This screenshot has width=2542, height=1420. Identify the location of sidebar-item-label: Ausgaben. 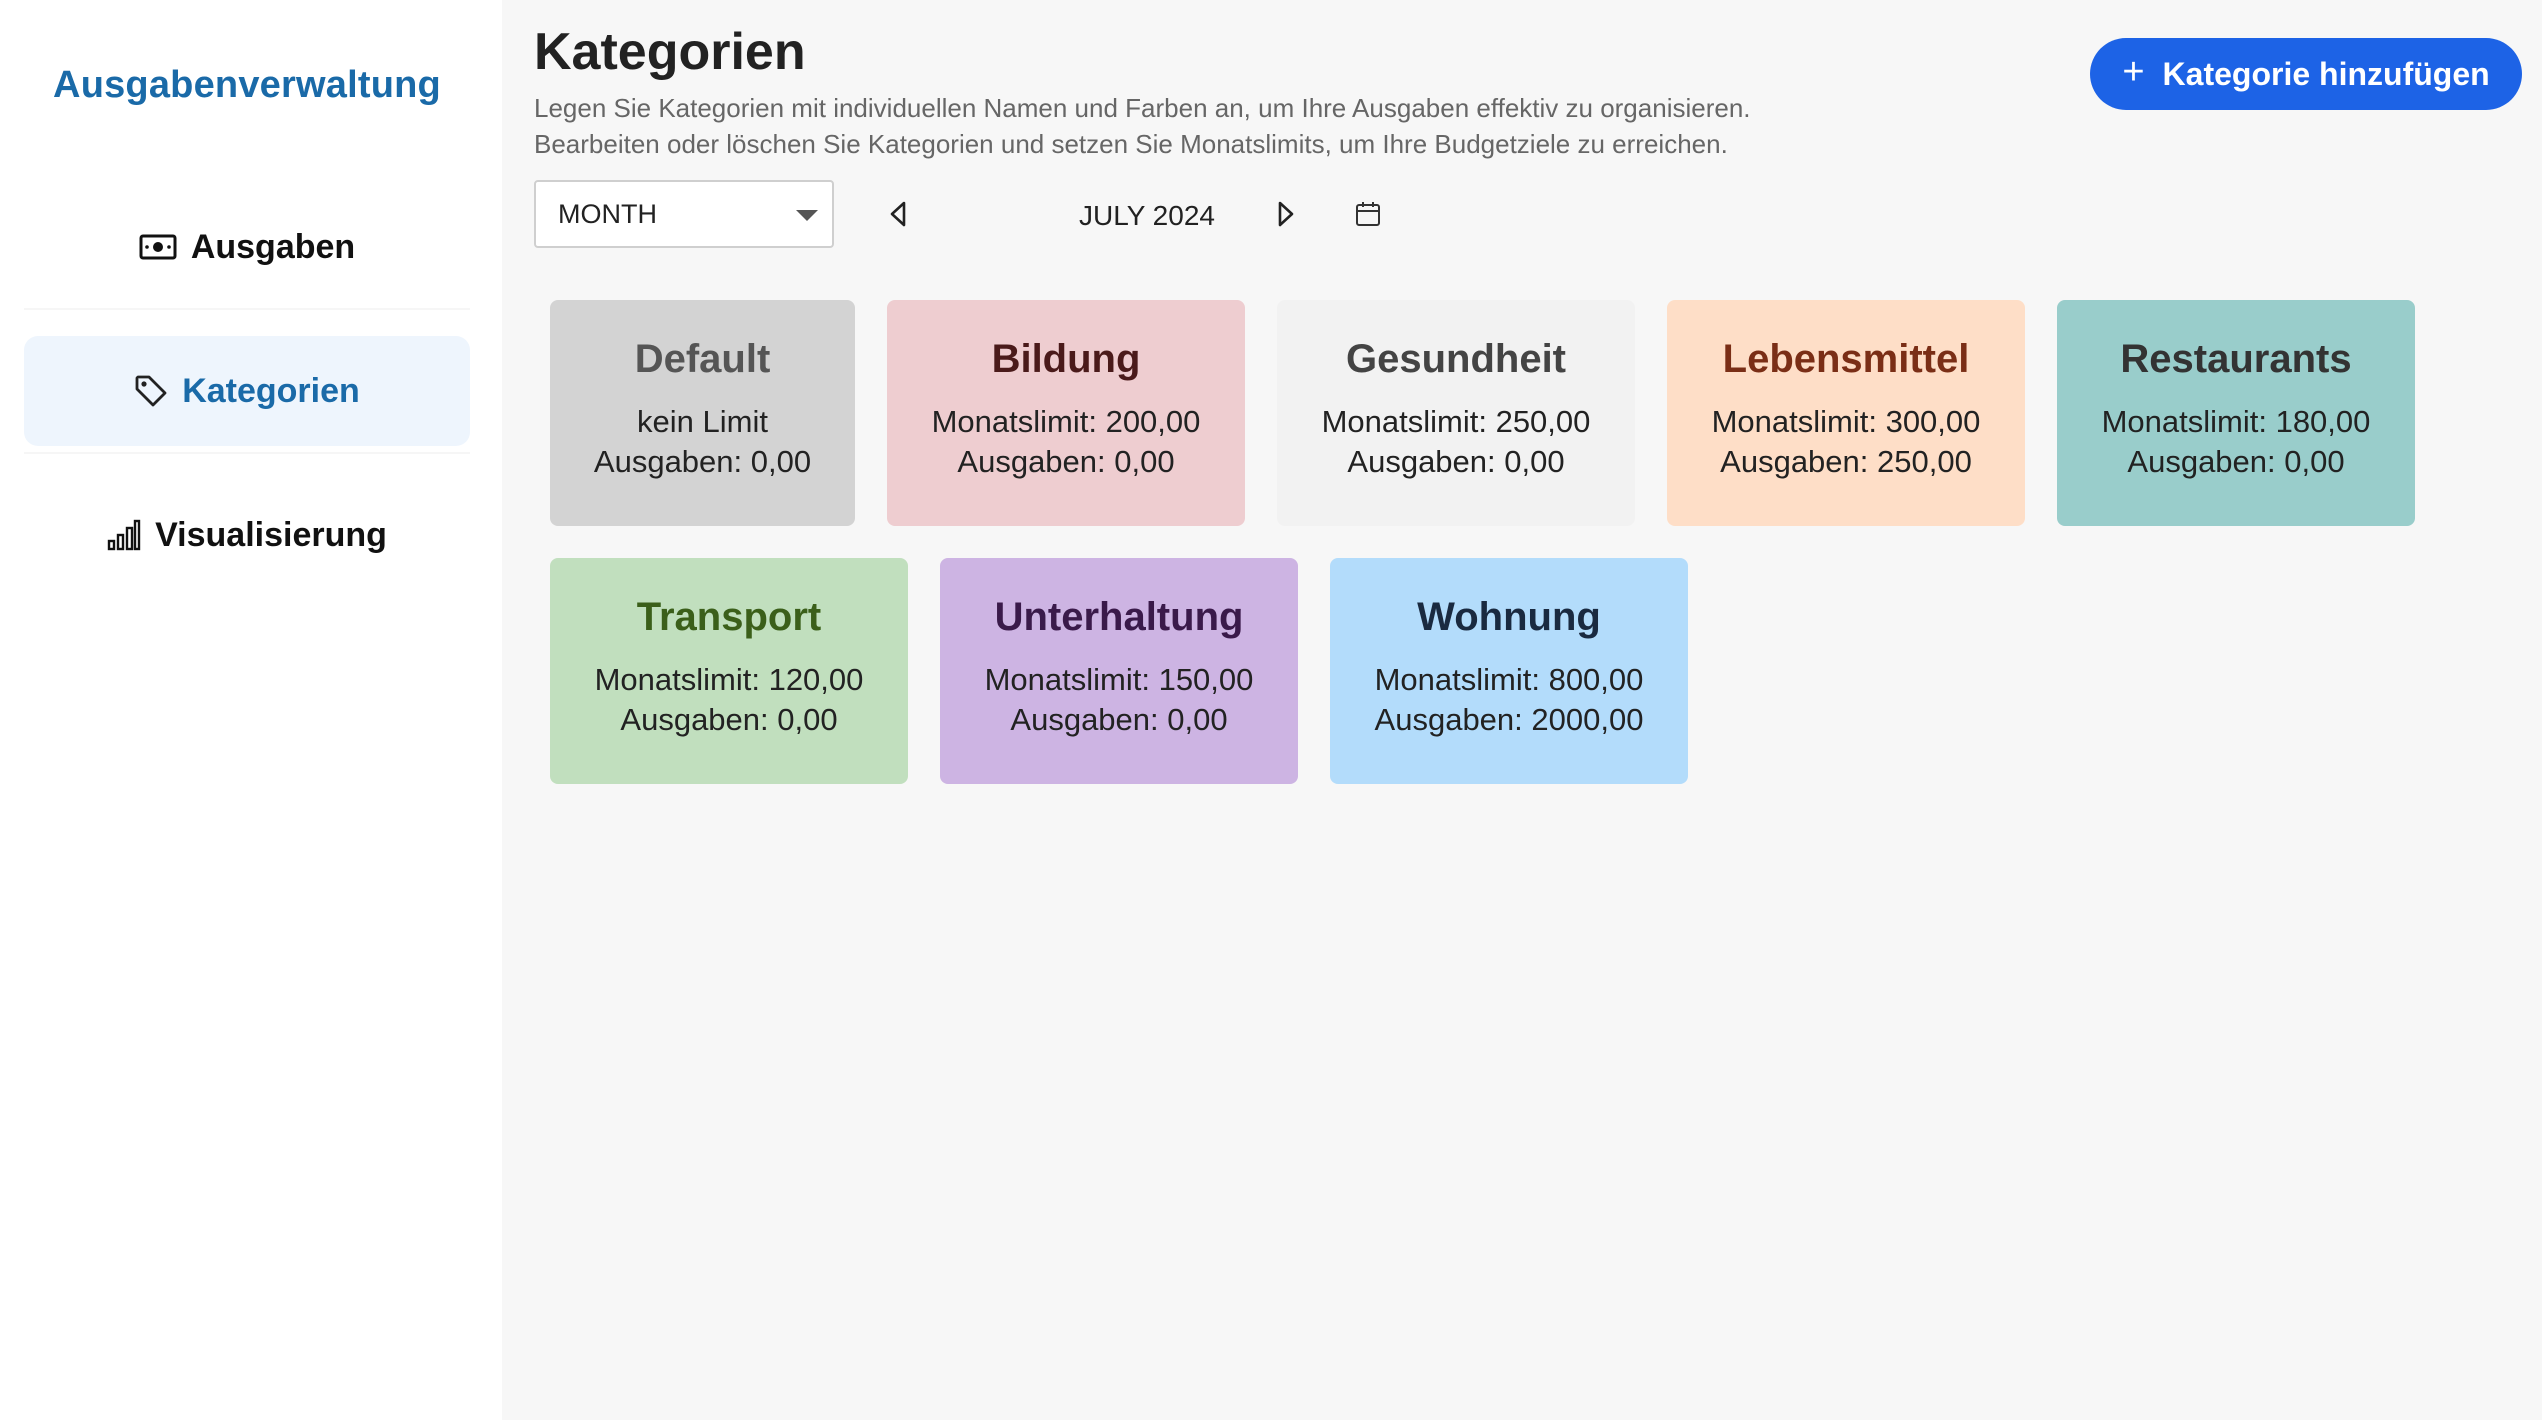
(273, 246).